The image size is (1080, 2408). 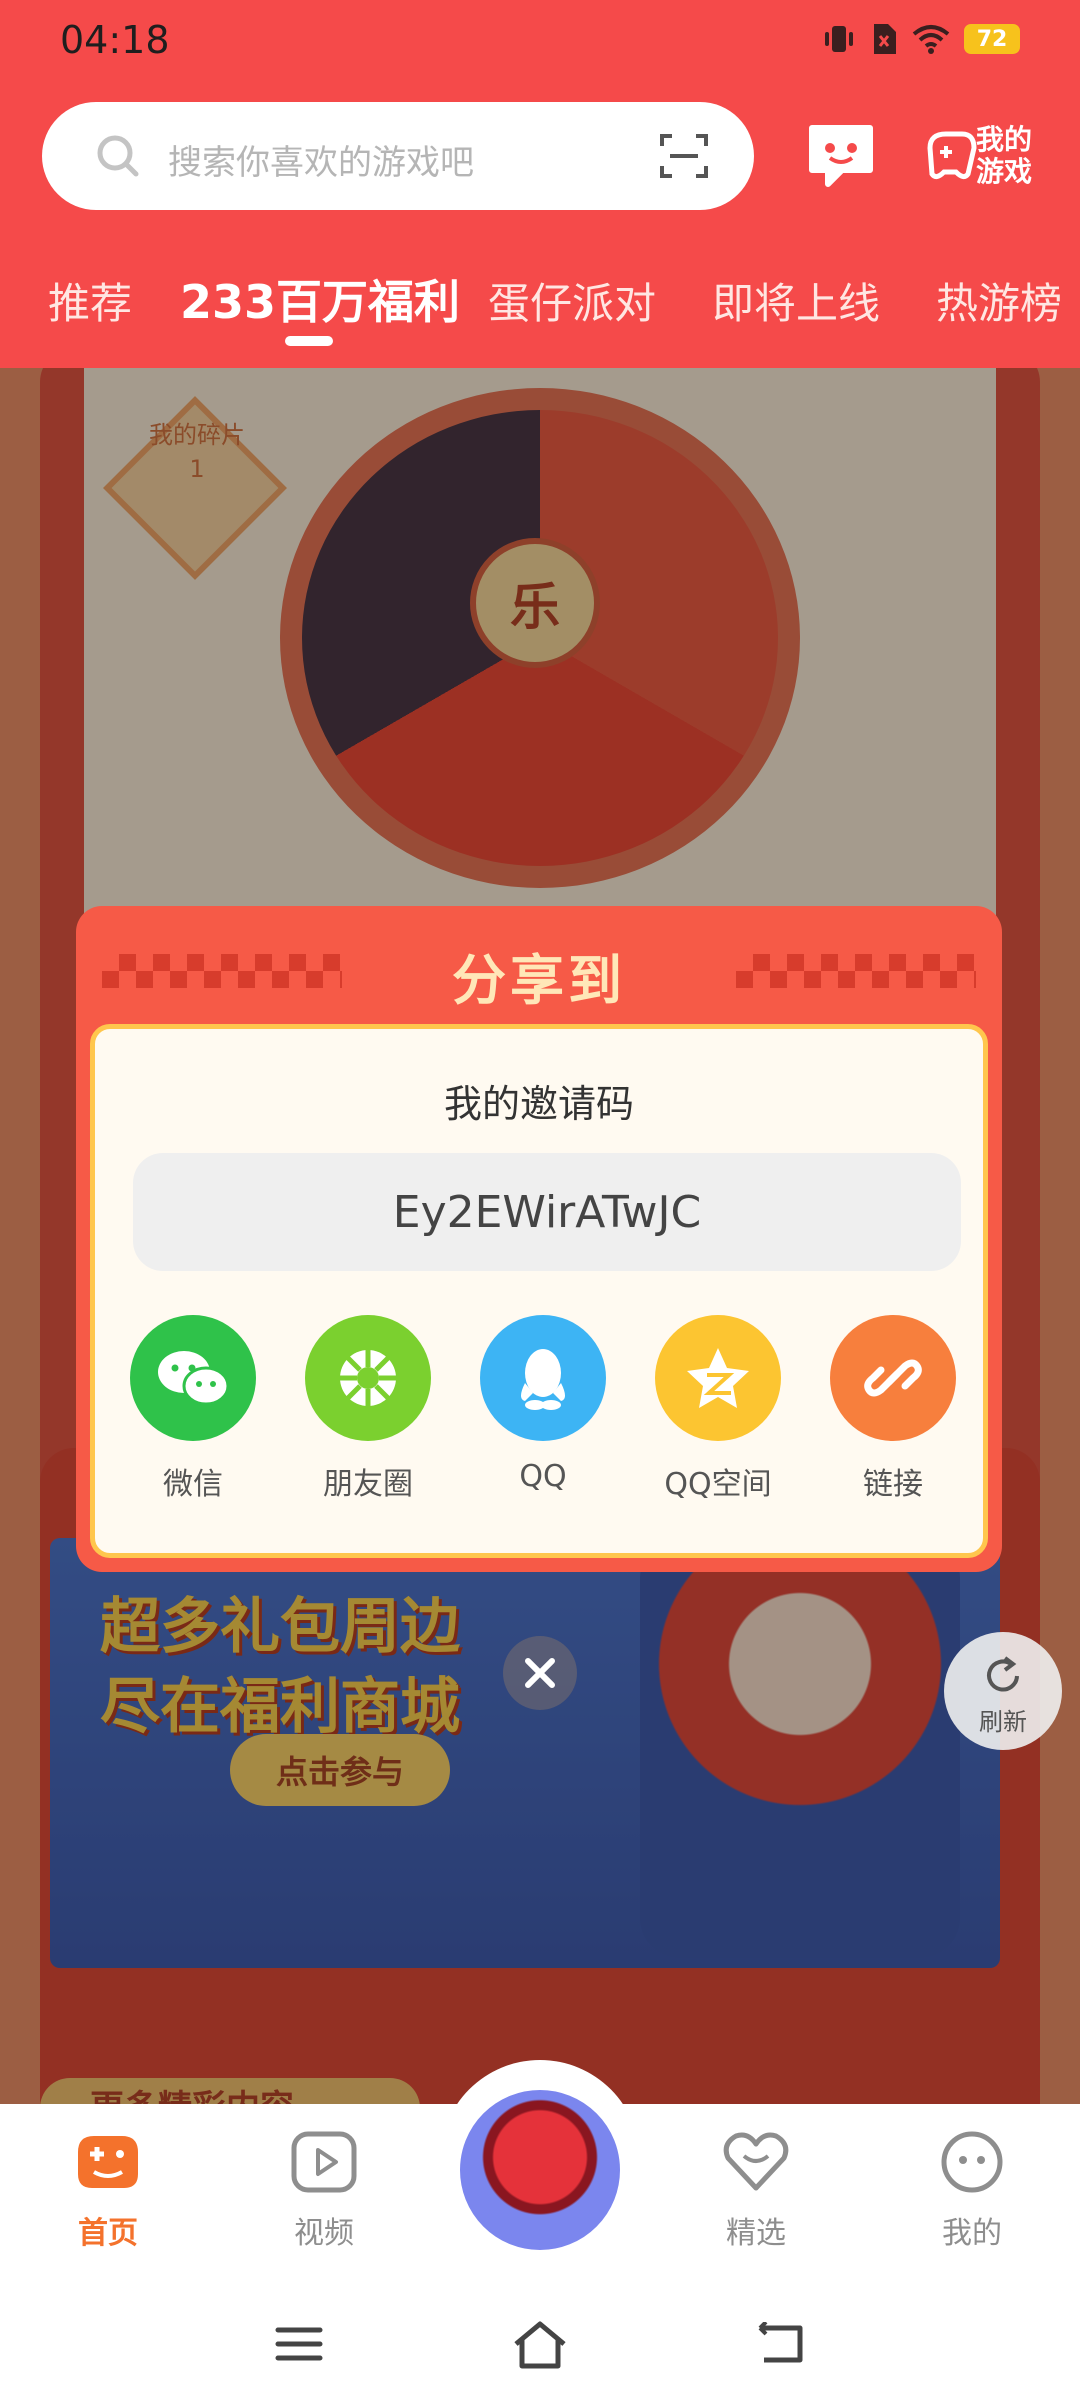 I want to click on refresh-button: 刷新, so click(x=1003, y=1691).